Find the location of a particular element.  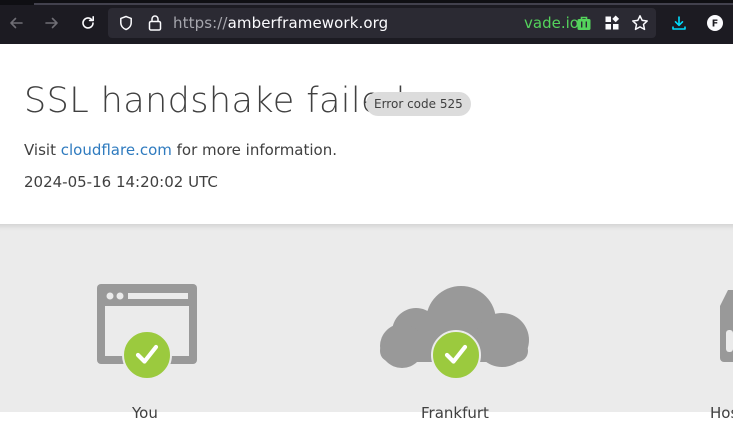

host-node-label: Host is located at coordinates (721, 413).